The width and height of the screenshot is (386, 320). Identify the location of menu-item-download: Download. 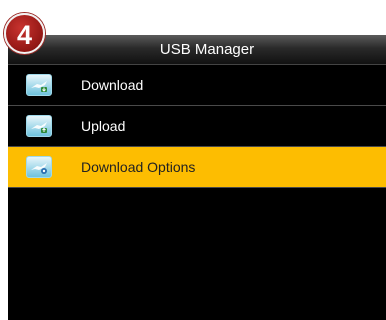
(197, 85).